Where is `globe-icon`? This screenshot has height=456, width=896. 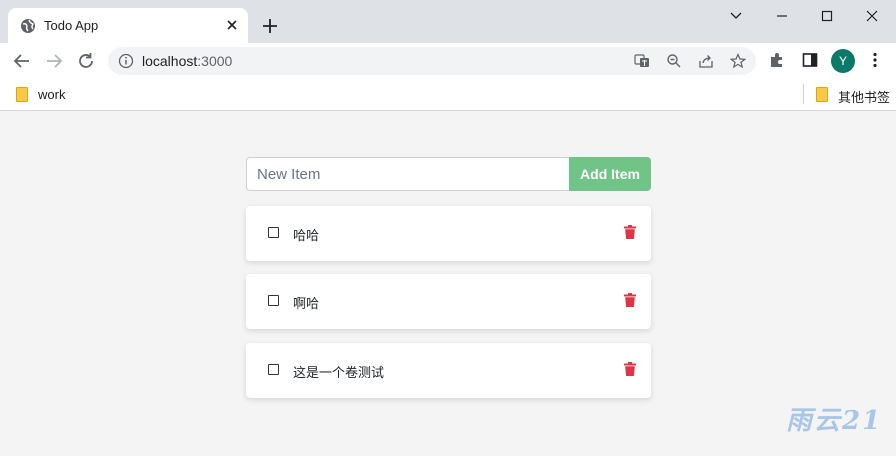 globe-icon is located at coordinates (28, 26).